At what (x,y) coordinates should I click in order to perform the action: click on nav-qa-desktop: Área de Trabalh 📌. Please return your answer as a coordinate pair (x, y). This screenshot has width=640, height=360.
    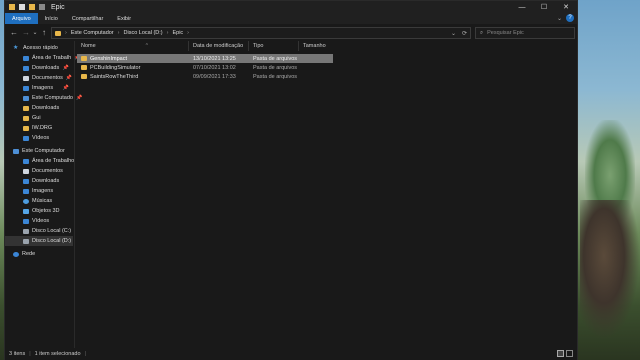
    Looking at the image, I should click on (42, 58).